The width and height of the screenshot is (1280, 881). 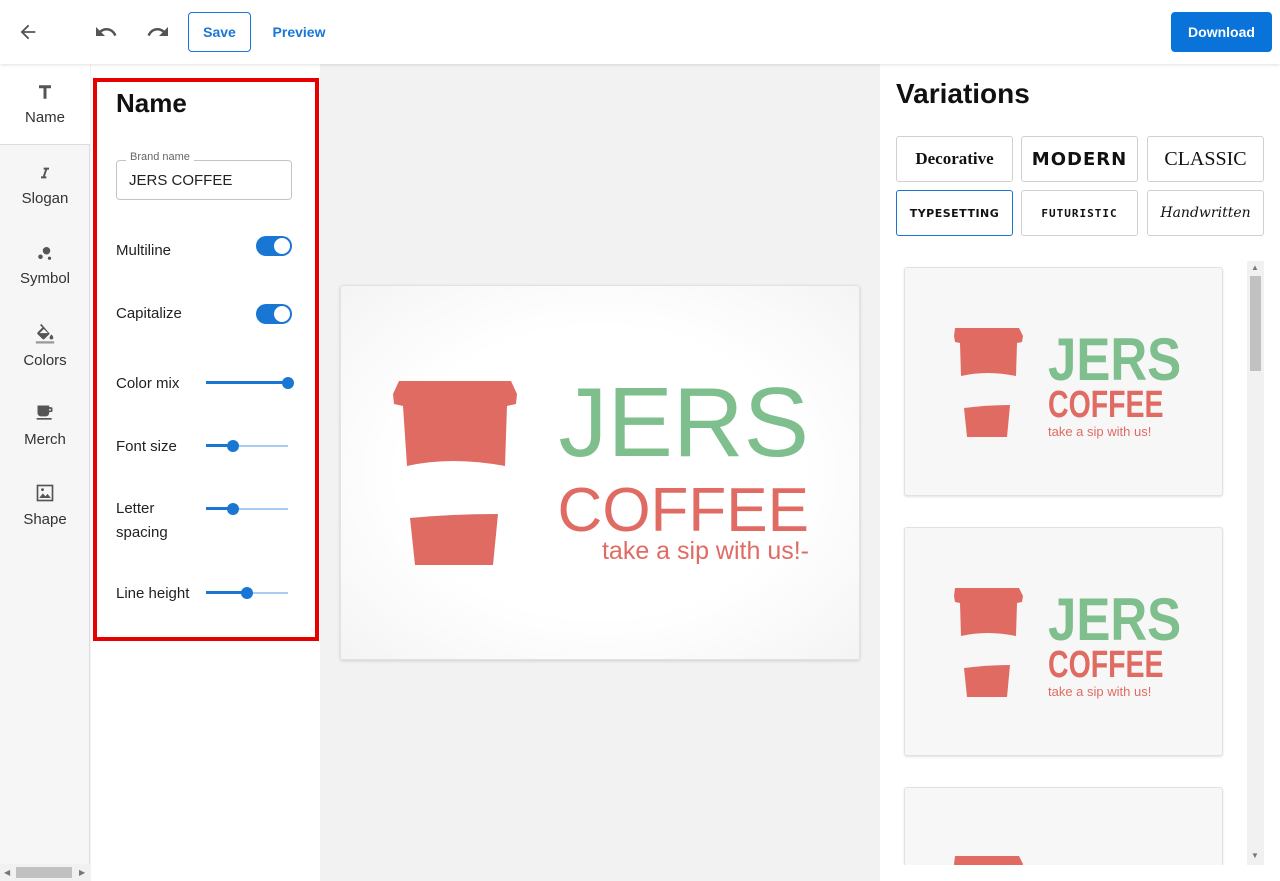 What do you see at coordinates (1255, 267) in the screenshot?
I see `scroll-up-icon: ▲` at bounding box center [1255, 267].